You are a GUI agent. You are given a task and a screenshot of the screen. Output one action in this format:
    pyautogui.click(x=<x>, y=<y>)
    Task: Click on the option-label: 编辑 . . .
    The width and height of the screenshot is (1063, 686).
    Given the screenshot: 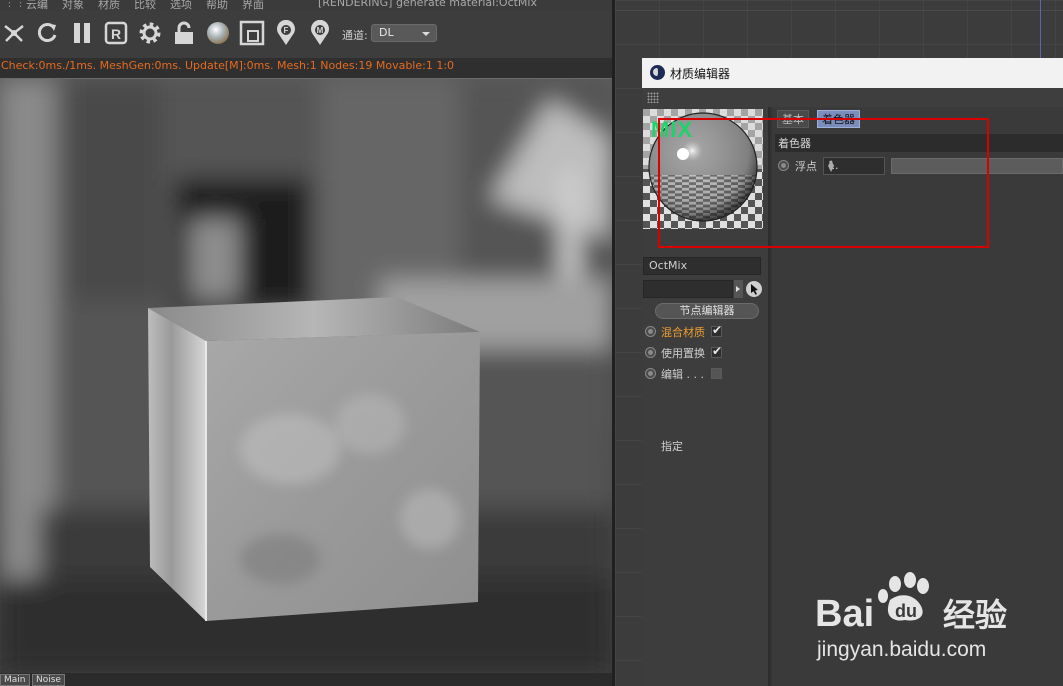 What is the action you would take?
    pyautogui.click(x=682, y=374)
    